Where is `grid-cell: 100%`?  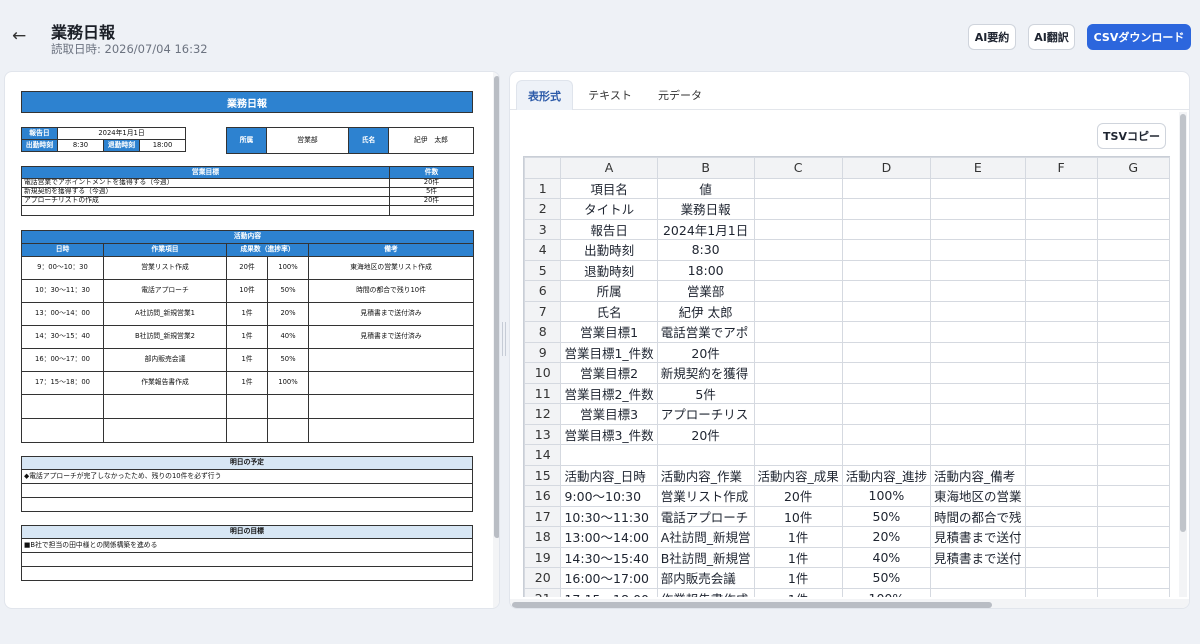
grid-cell: 100% is located at coordinates (886, 592).